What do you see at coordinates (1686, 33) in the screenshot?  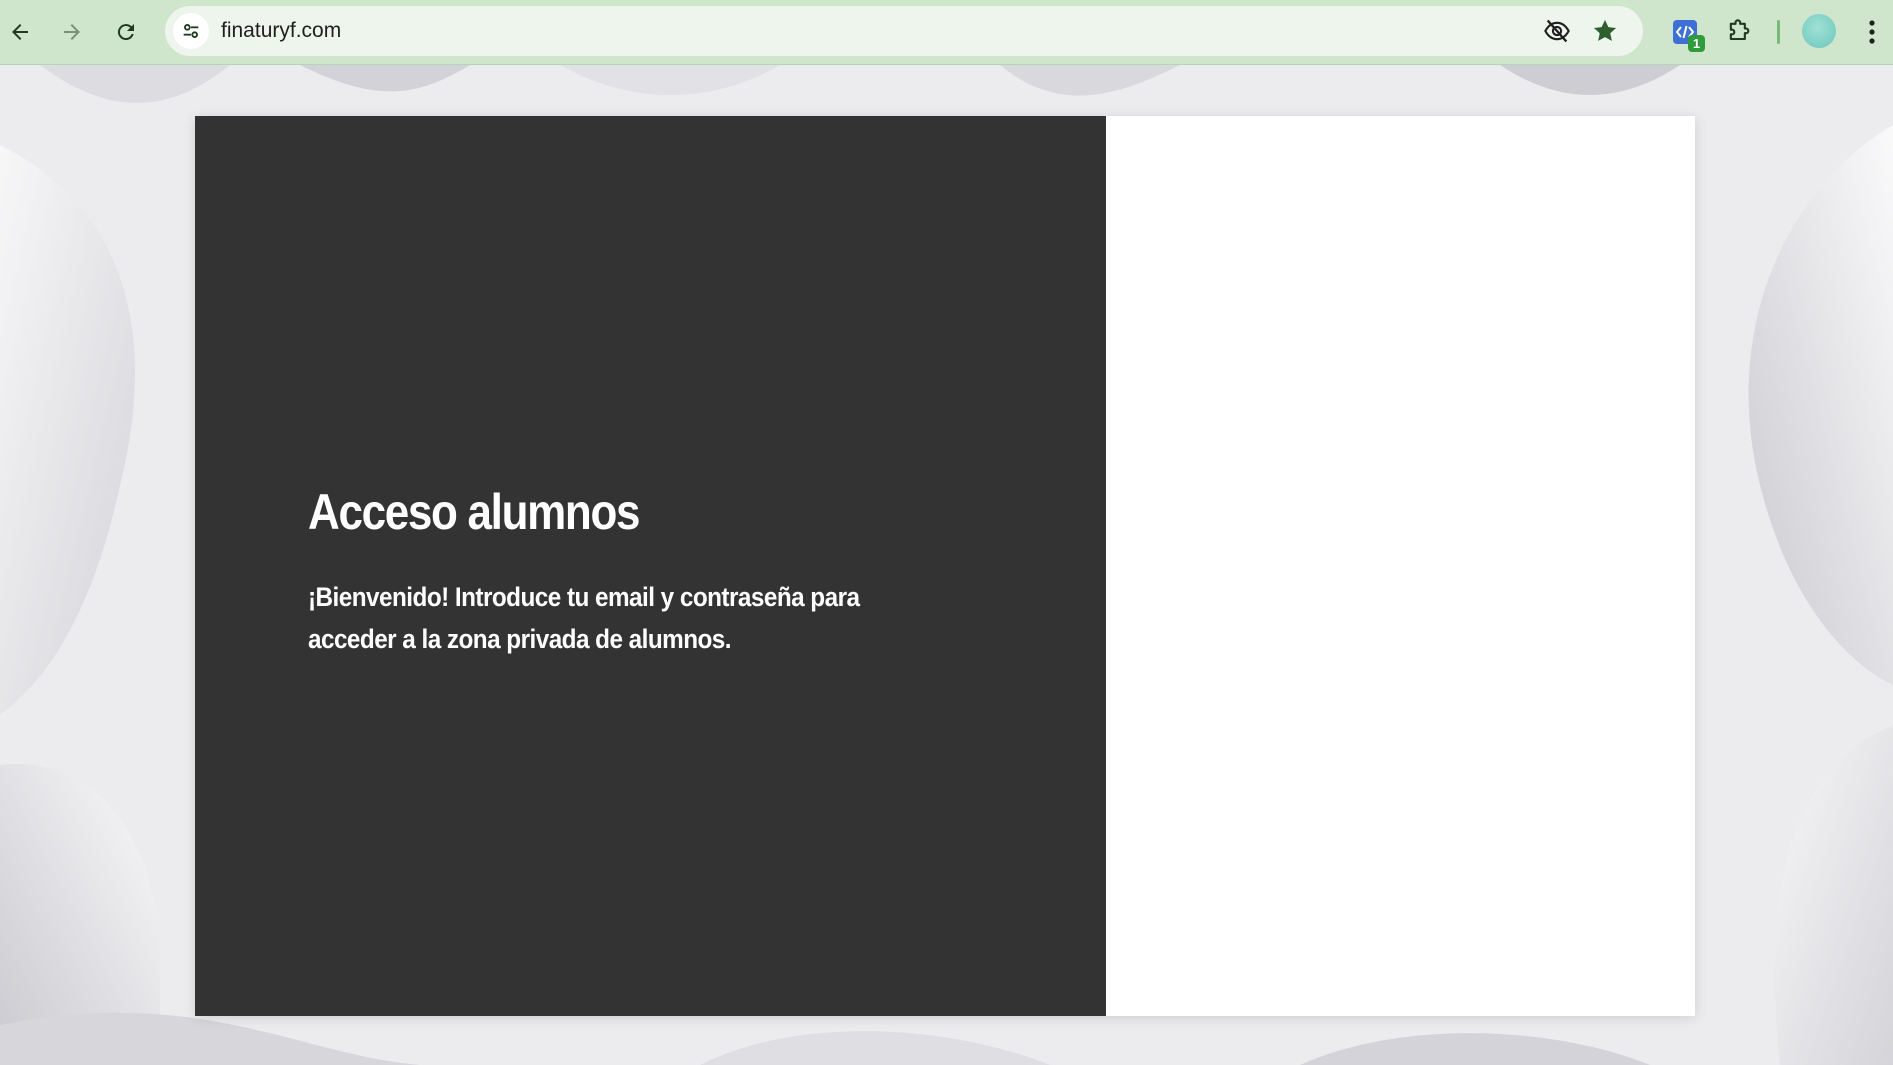 I see `extension-button: 1` at bounding box center [1686, 33].